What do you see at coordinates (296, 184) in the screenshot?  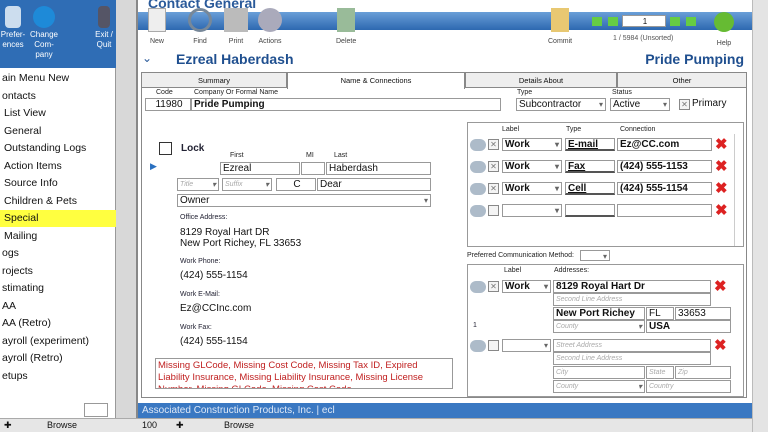 I see `initial-field: C` at bounding box center [296, 184].